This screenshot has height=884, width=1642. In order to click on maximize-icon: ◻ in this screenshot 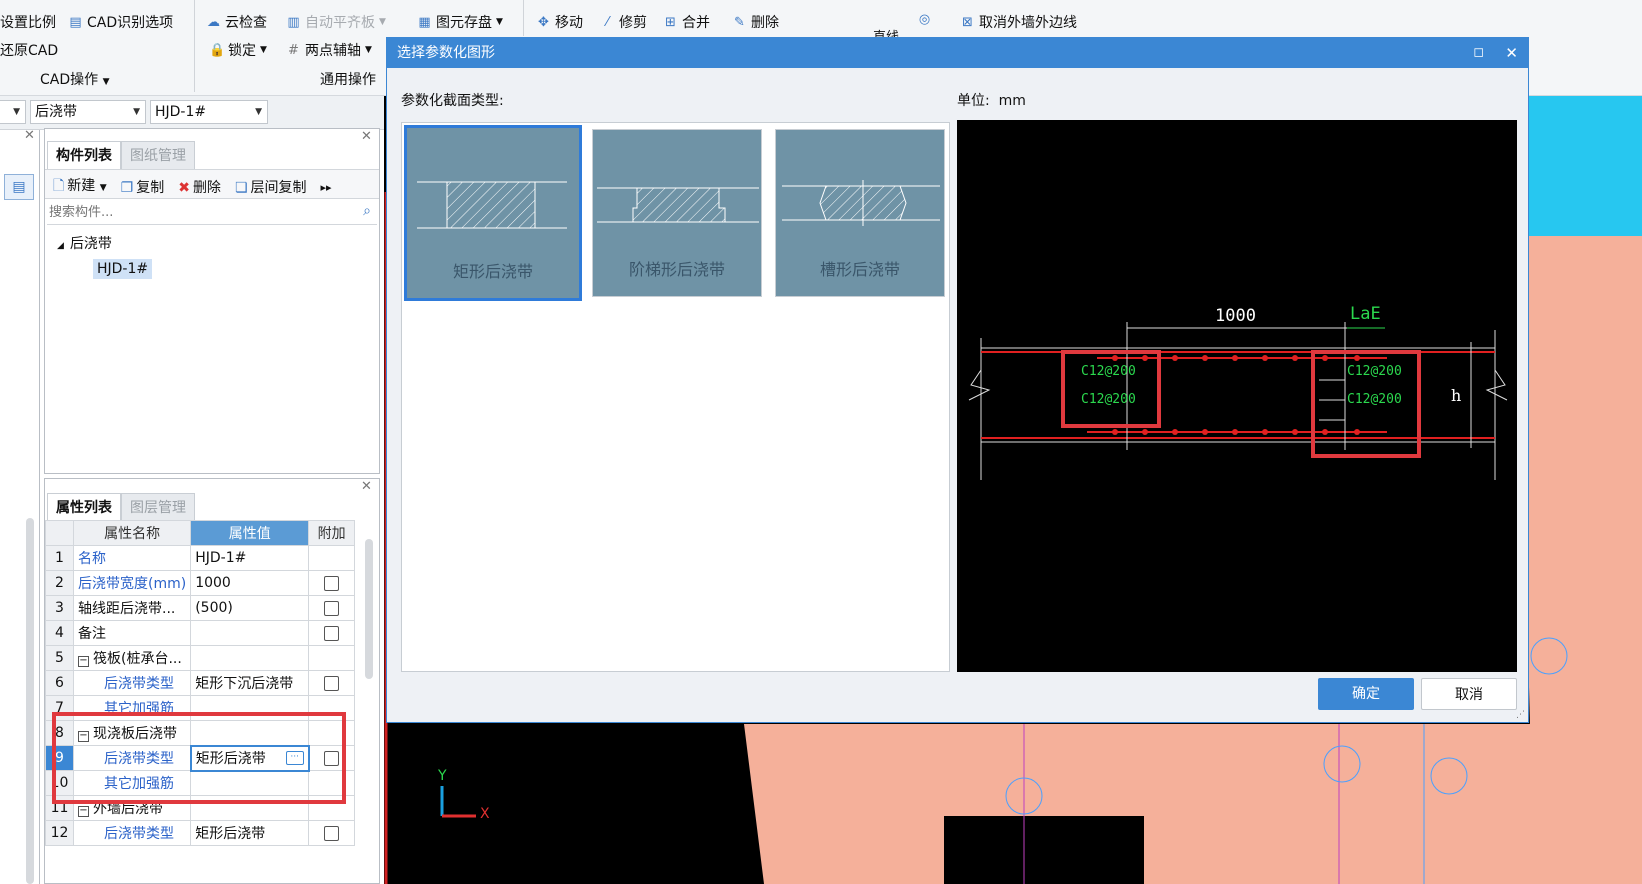, I will do `click(1478, 53)`.